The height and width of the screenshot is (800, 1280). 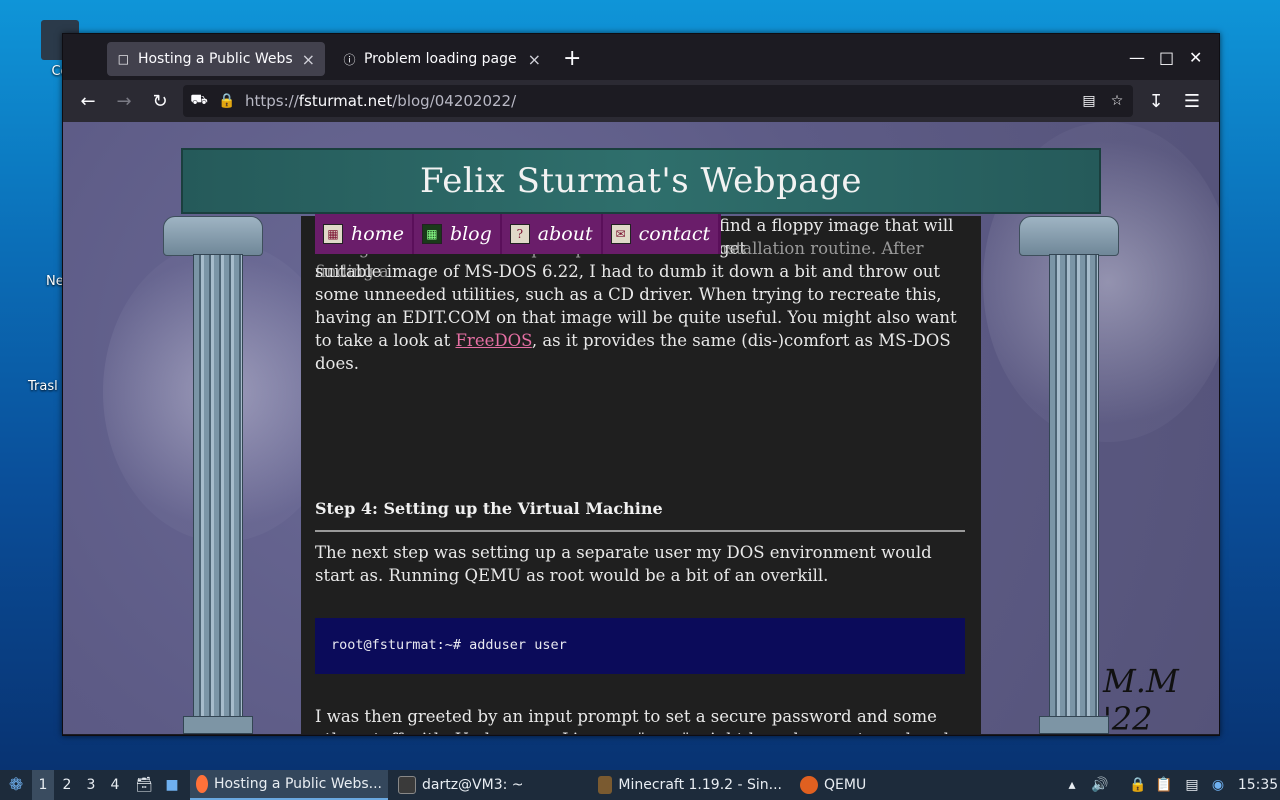 I want to click on new-tab-button: +, so click(x=572, y=59).